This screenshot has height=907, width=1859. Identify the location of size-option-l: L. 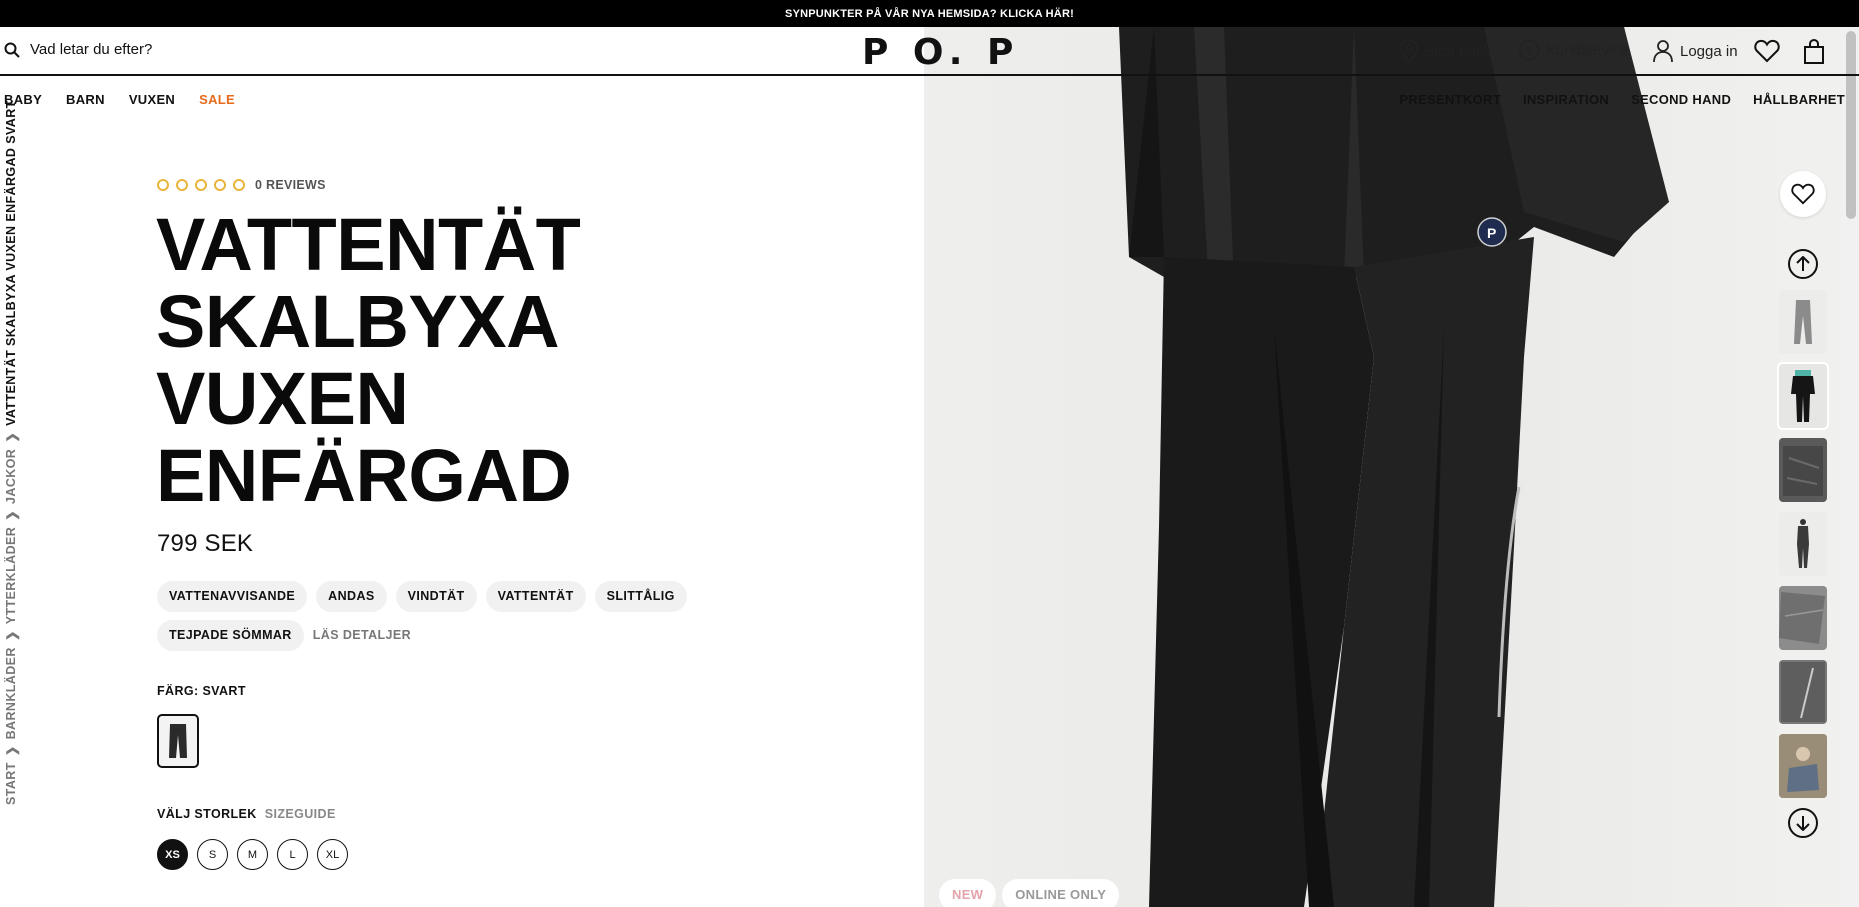
(292, 854).